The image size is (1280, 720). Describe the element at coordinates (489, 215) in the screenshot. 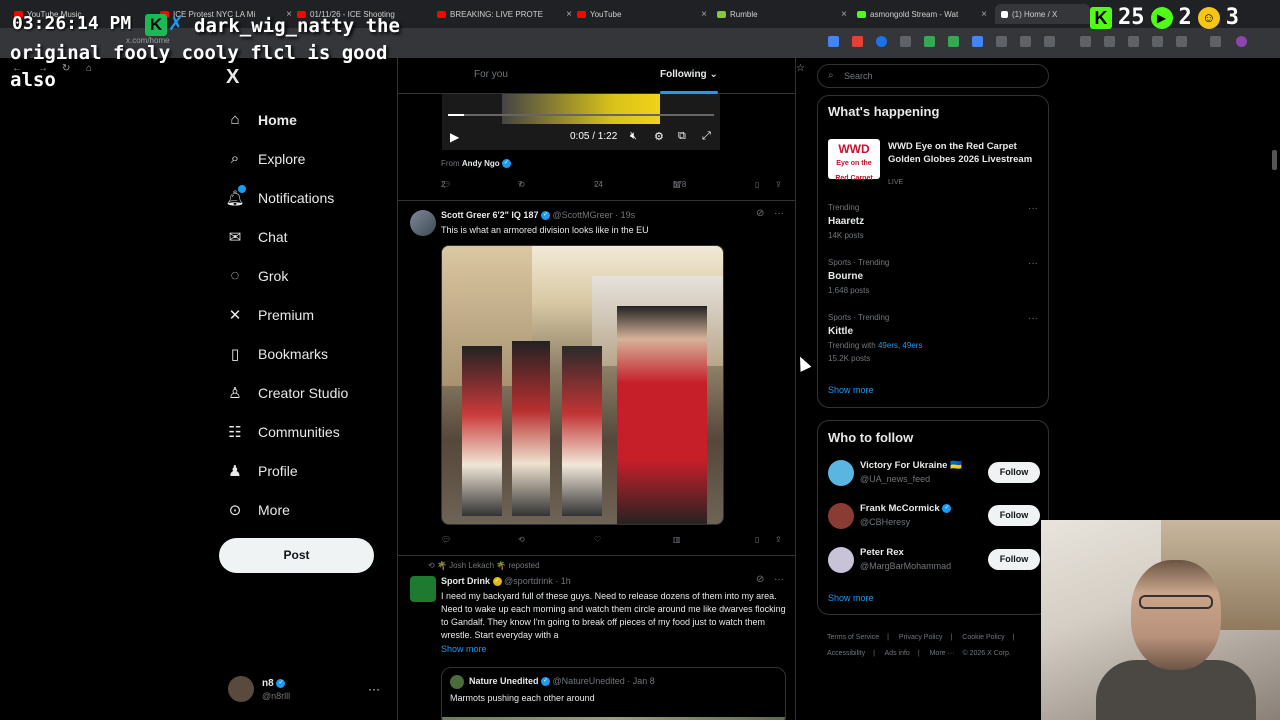

I see `author-name: Scott Greer 6'2" IQ 187` at that location.